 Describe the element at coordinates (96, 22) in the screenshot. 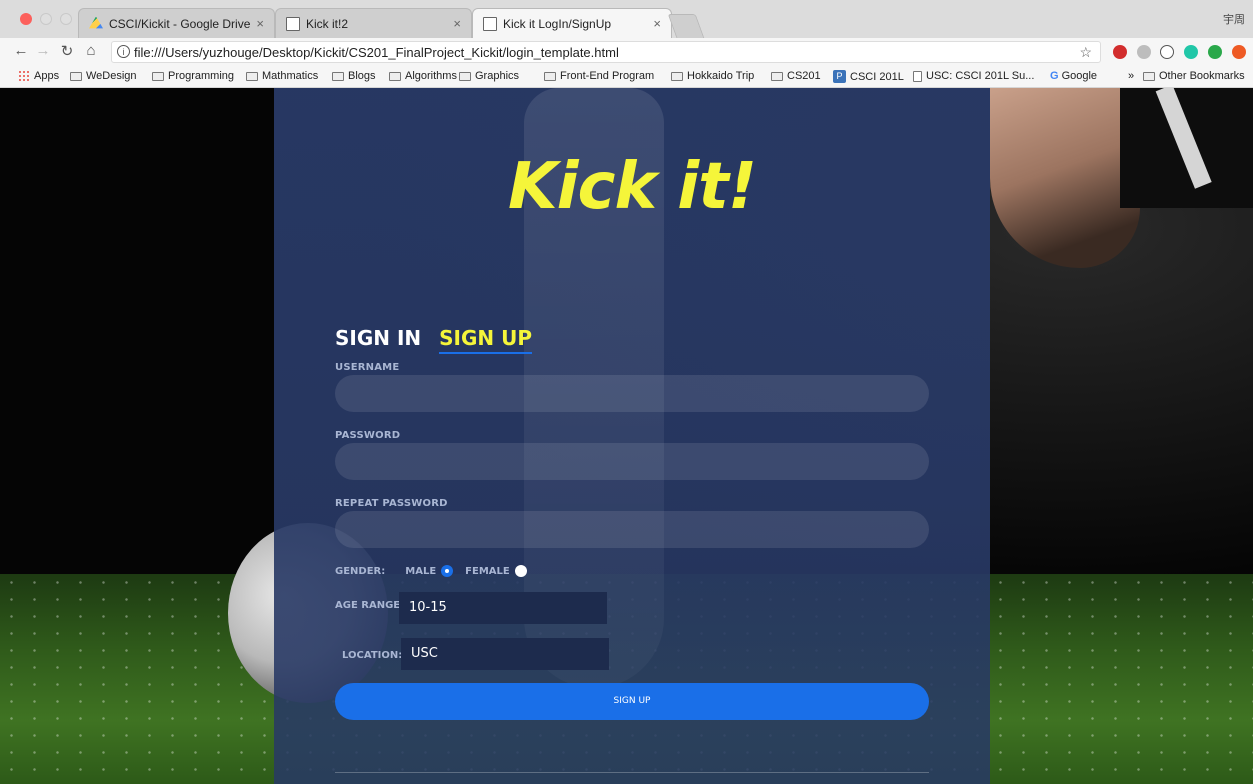

I see `google-drive-icon` at that location.